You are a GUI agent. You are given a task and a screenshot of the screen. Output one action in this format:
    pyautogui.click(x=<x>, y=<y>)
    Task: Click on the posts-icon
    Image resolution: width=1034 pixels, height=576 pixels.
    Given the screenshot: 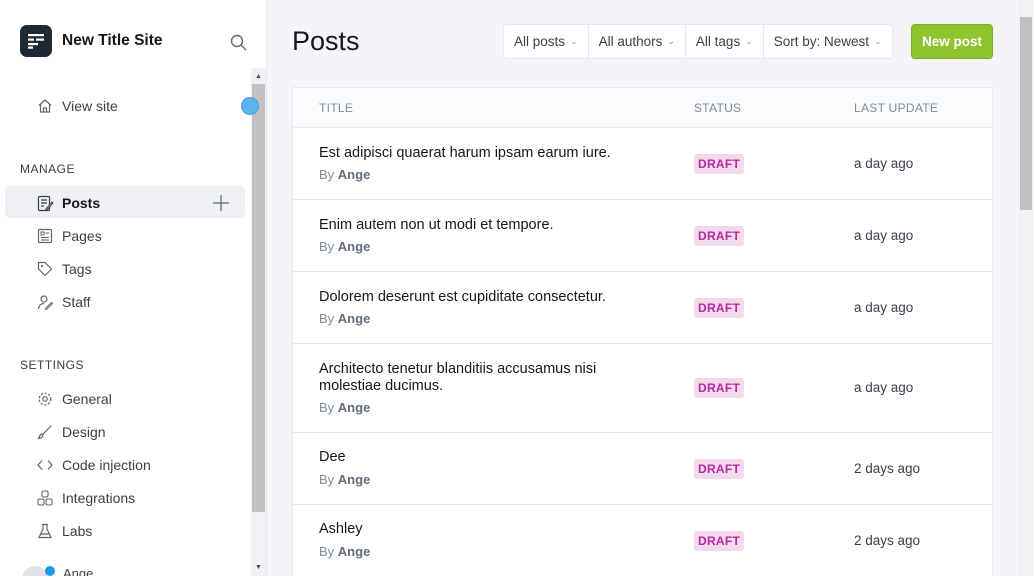 What is the action you would take?
    pyautogui.click(x=45, y=203)
    